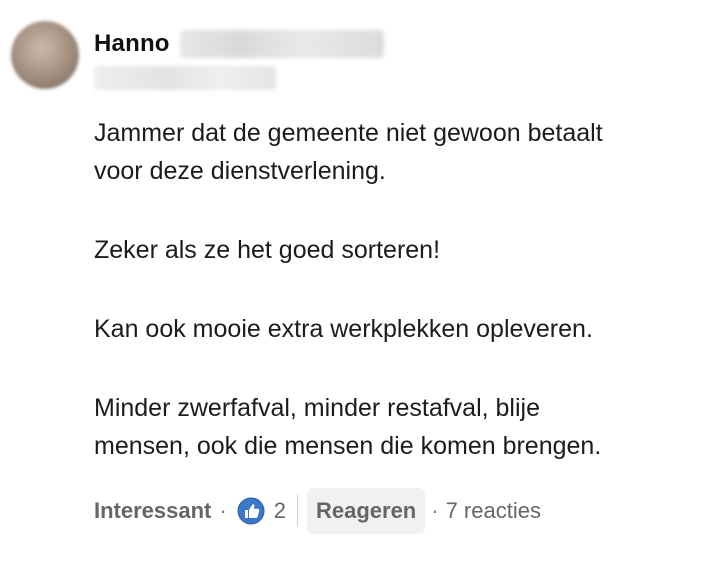  What do you see at coordinates (281, 44) in the screenshot?
I see `redacted-author-surname` at bounding box center [281, 44].